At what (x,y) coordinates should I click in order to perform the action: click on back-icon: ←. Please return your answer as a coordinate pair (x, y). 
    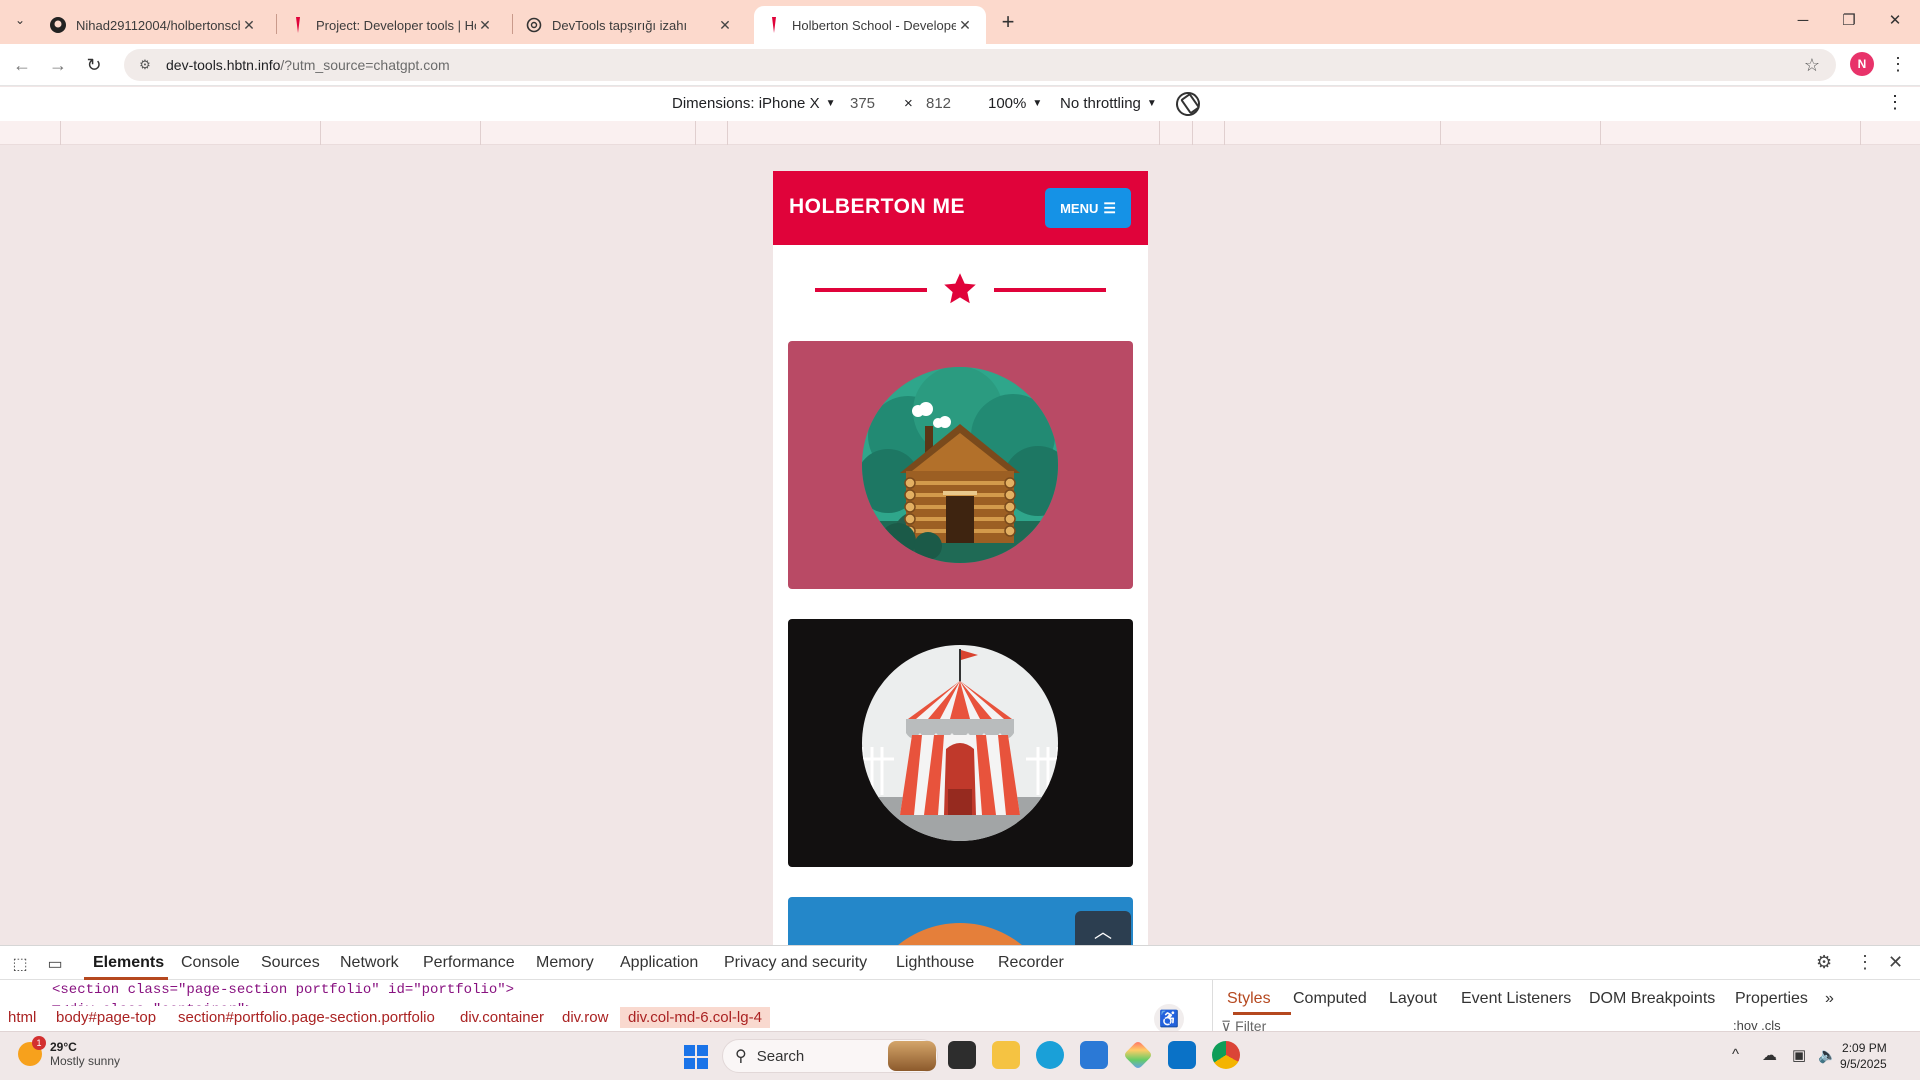
    Looking at the image, I should click on (22, 65).